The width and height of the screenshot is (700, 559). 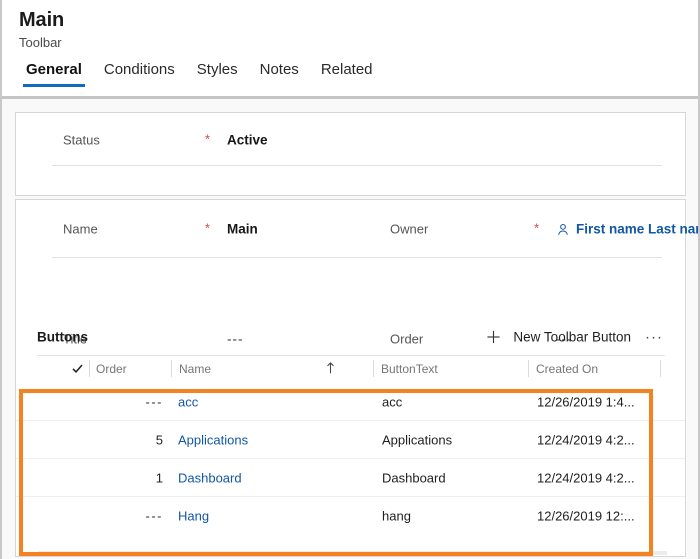 What do you see at coordinates (80, 229) in the screenshot?
I see `name-label: Name` at bounding box center [80, 229].